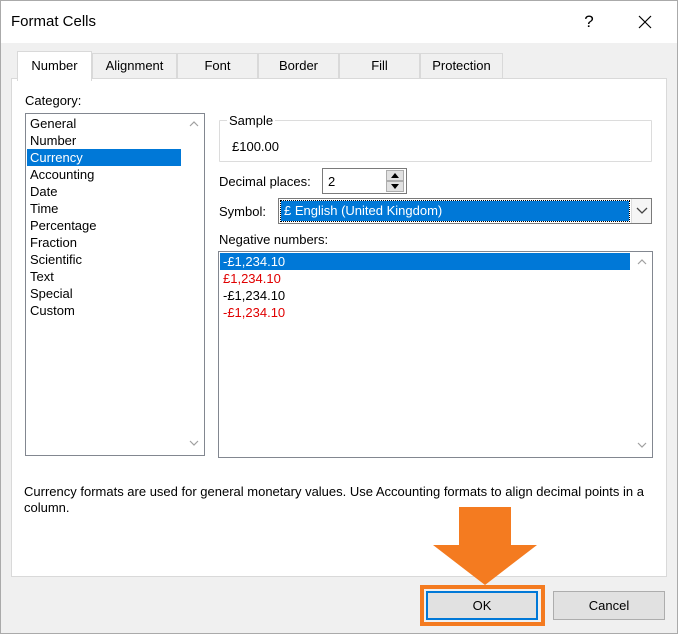  What do you see at coordinates (642, 354) in the screenshot?
I see `negative-numbers-scrollbar` at bounding box center [642, 354].